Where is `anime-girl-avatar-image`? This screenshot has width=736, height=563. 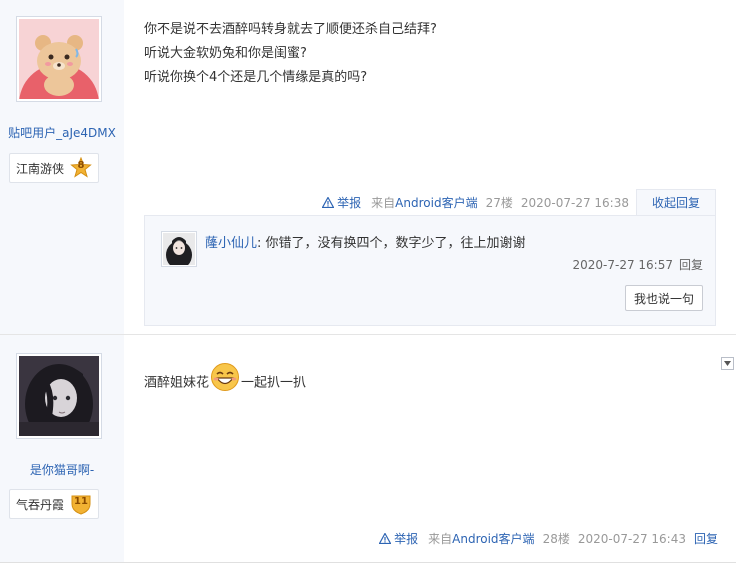
anime-girl-avatar-image is located at coordinates (59, 396).